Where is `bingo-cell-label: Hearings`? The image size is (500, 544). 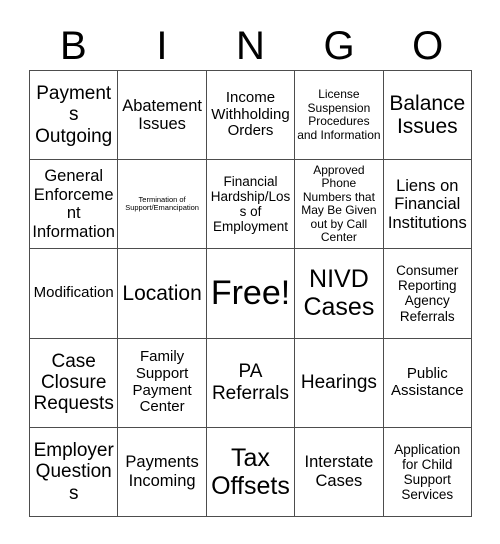 bingo-cell-label: Hearings is located at coordinates (338, 383).